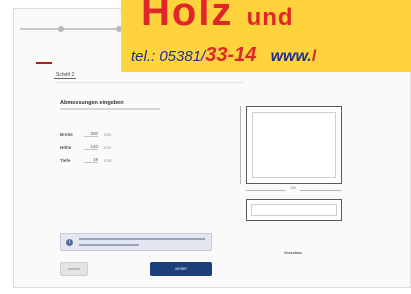 The width and height of the screenshot is (411, 294). I want to click on width-dimension-label: 200, so click(293, 188).